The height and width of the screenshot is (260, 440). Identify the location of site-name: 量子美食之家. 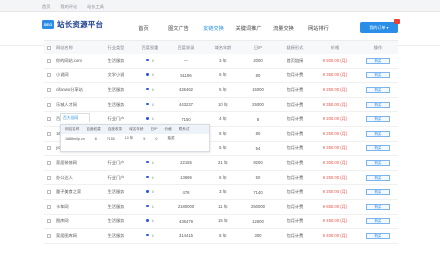
(75, 192).